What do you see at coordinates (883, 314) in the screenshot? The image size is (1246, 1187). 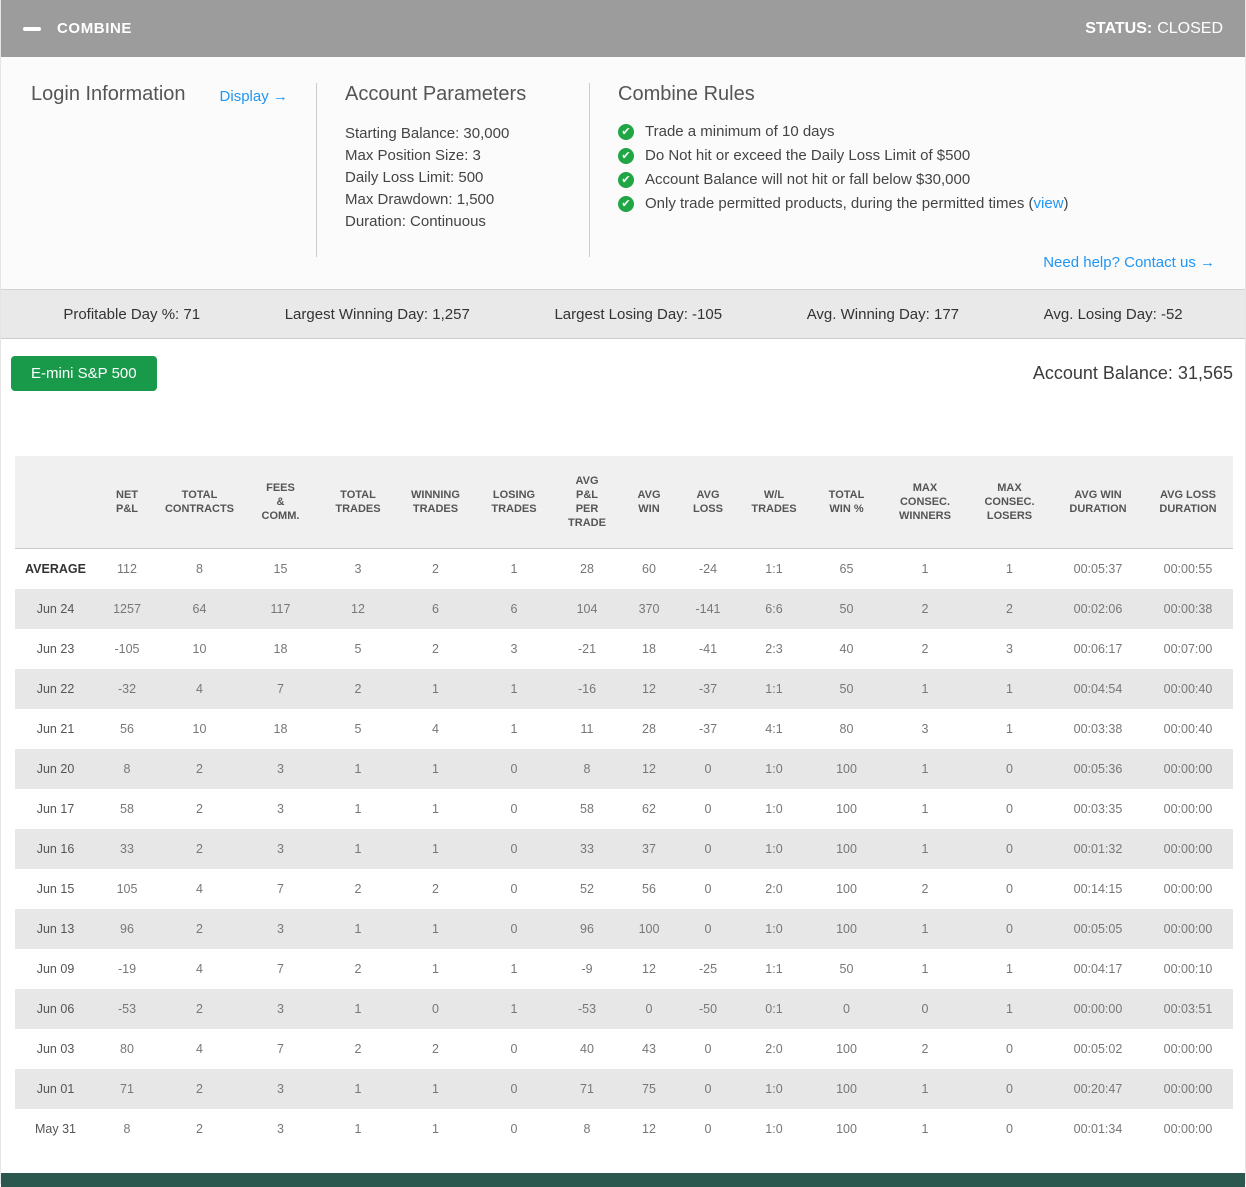 I see `stat-avg-winning-day: Avg. Winning Day: 177` at bounding box center [883, 314].